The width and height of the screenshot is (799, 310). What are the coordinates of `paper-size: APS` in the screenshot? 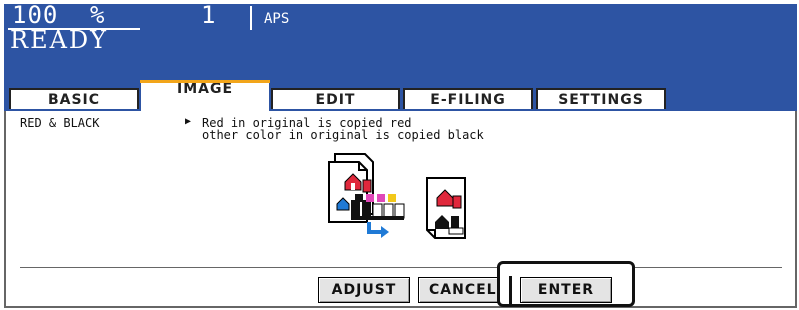 It's located at (277, 19).